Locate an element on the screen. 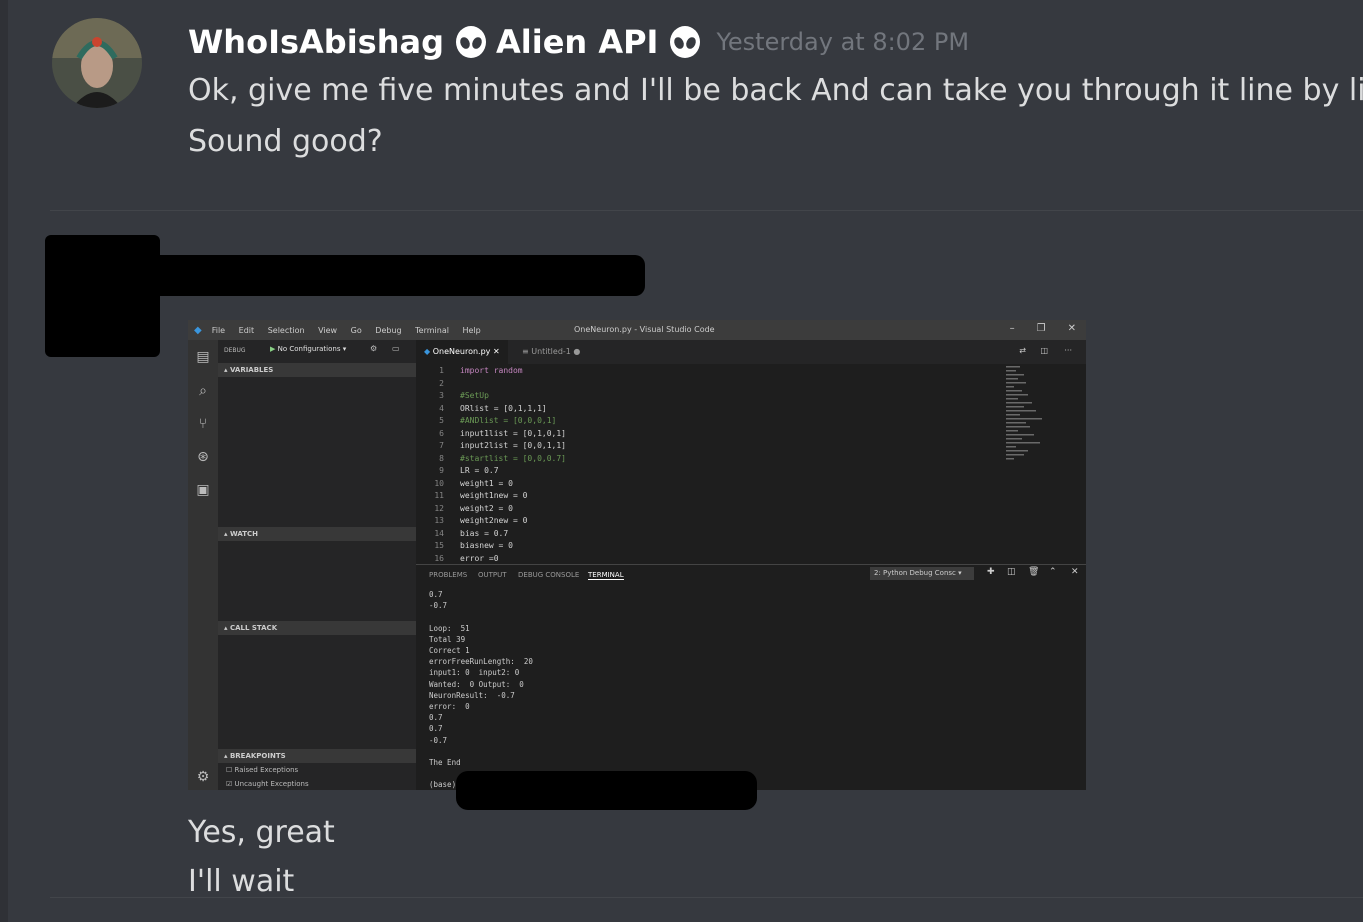  code-text: error =0 is located at coordinates (479, 558).